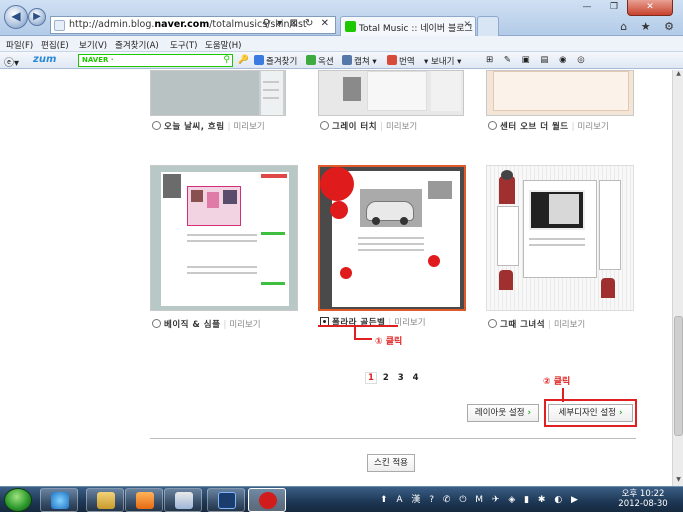 This screenshot has width=683, height=512. I want to click on skin-option-basic-simple: 베이직 & 심플 | 미리보기, so click(206, 324).